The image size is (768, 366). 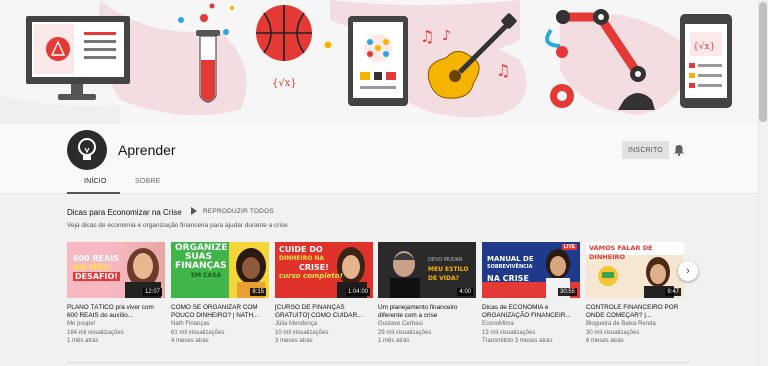 I want to click on play-icon, so click(x=194, y=211).